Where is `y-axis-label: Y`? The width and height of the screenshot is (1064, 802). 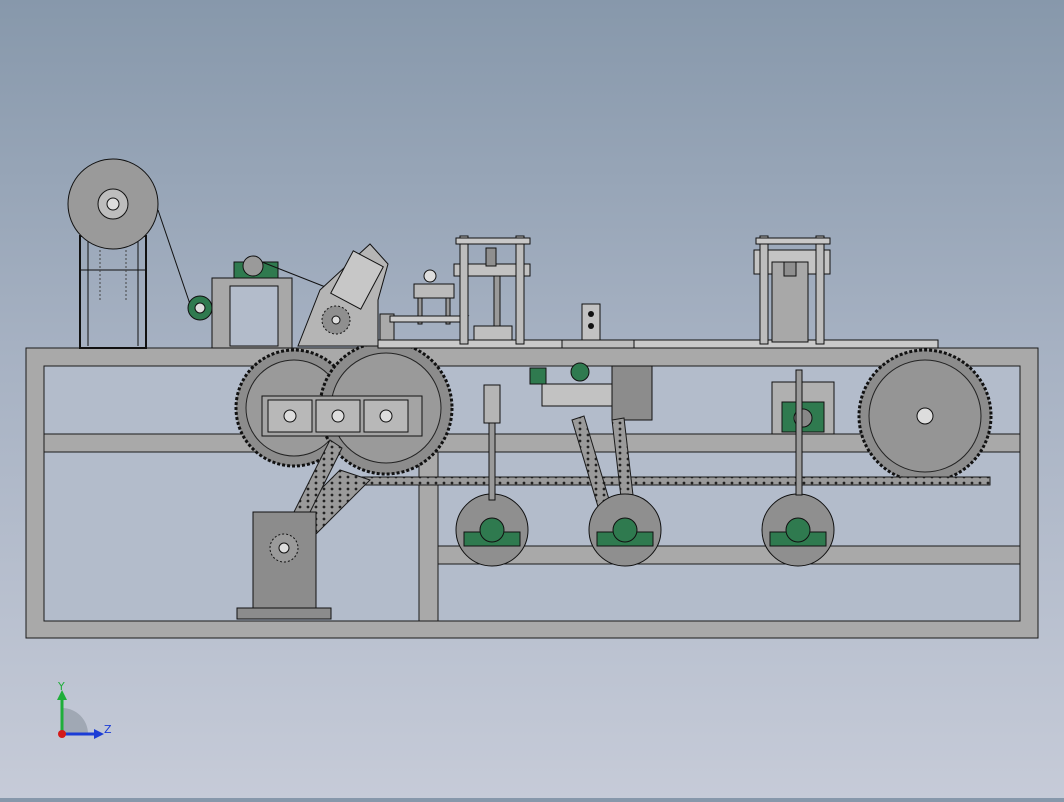 y-axis-label: Y is located at coordinates (61, 686).